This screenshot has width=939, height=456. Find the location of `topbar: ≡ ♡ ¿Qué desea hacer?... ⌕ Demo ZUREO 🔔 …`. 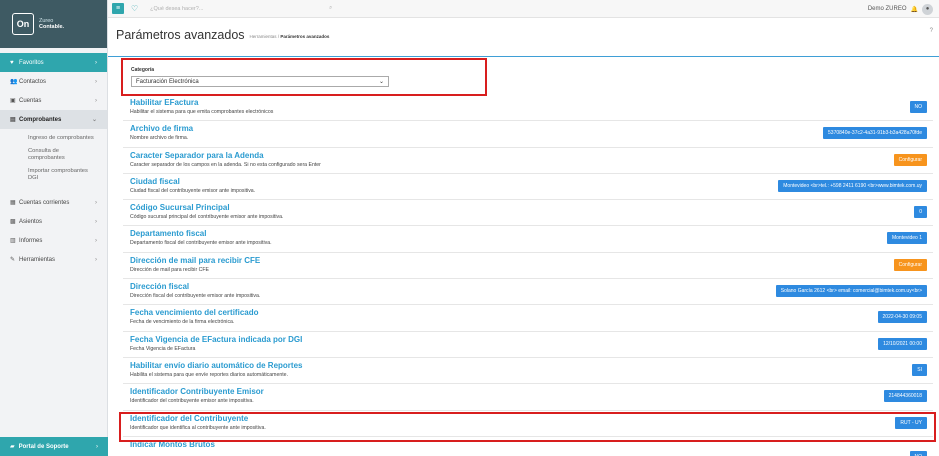

topbar: ≡ ♡ ¿Qué desea hacer?... ⌕ Demo ZUREO 🔔 … is located at coordinates (523, 9).